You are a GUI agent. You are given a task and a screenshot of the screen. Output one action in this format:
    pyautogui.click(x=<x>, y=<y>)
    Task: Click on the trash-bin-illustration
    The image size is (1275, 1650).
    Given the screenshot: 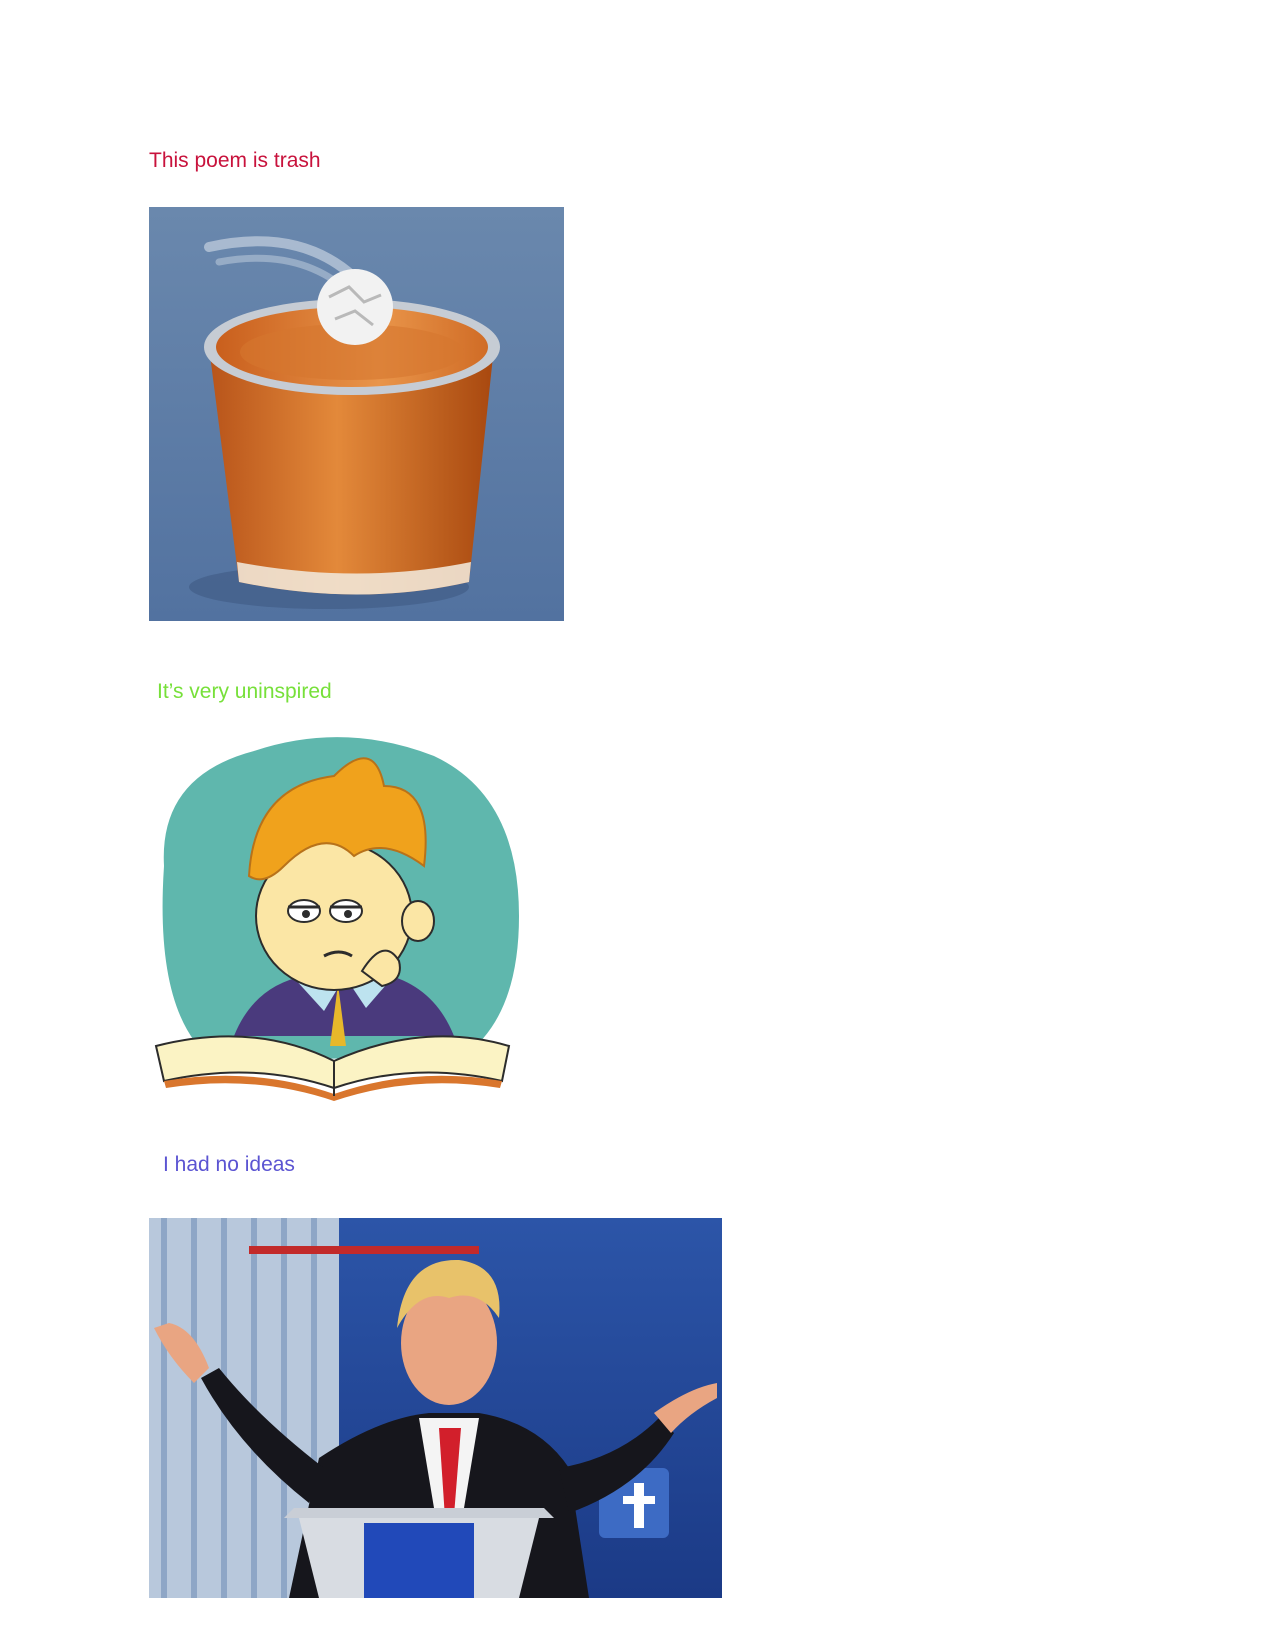 What is the action you would take?
    pyautogui.click(x=356, y=414)
    